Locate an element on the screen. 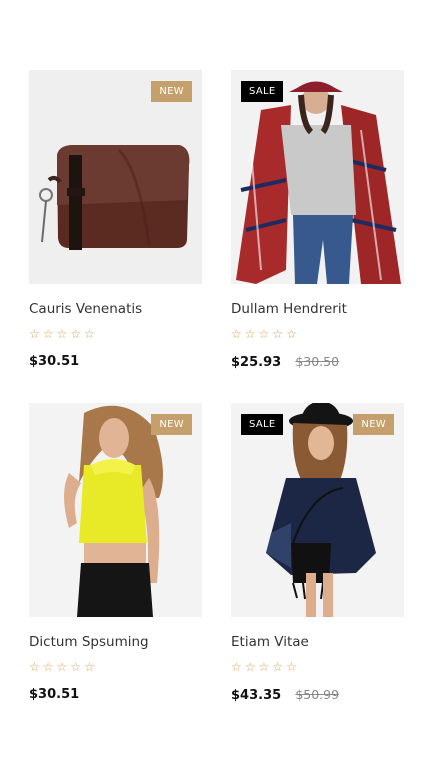 The height and width of the screenshot is (773, 428). product-title: Dictum Spsuming is located at coordinates (115, 642).